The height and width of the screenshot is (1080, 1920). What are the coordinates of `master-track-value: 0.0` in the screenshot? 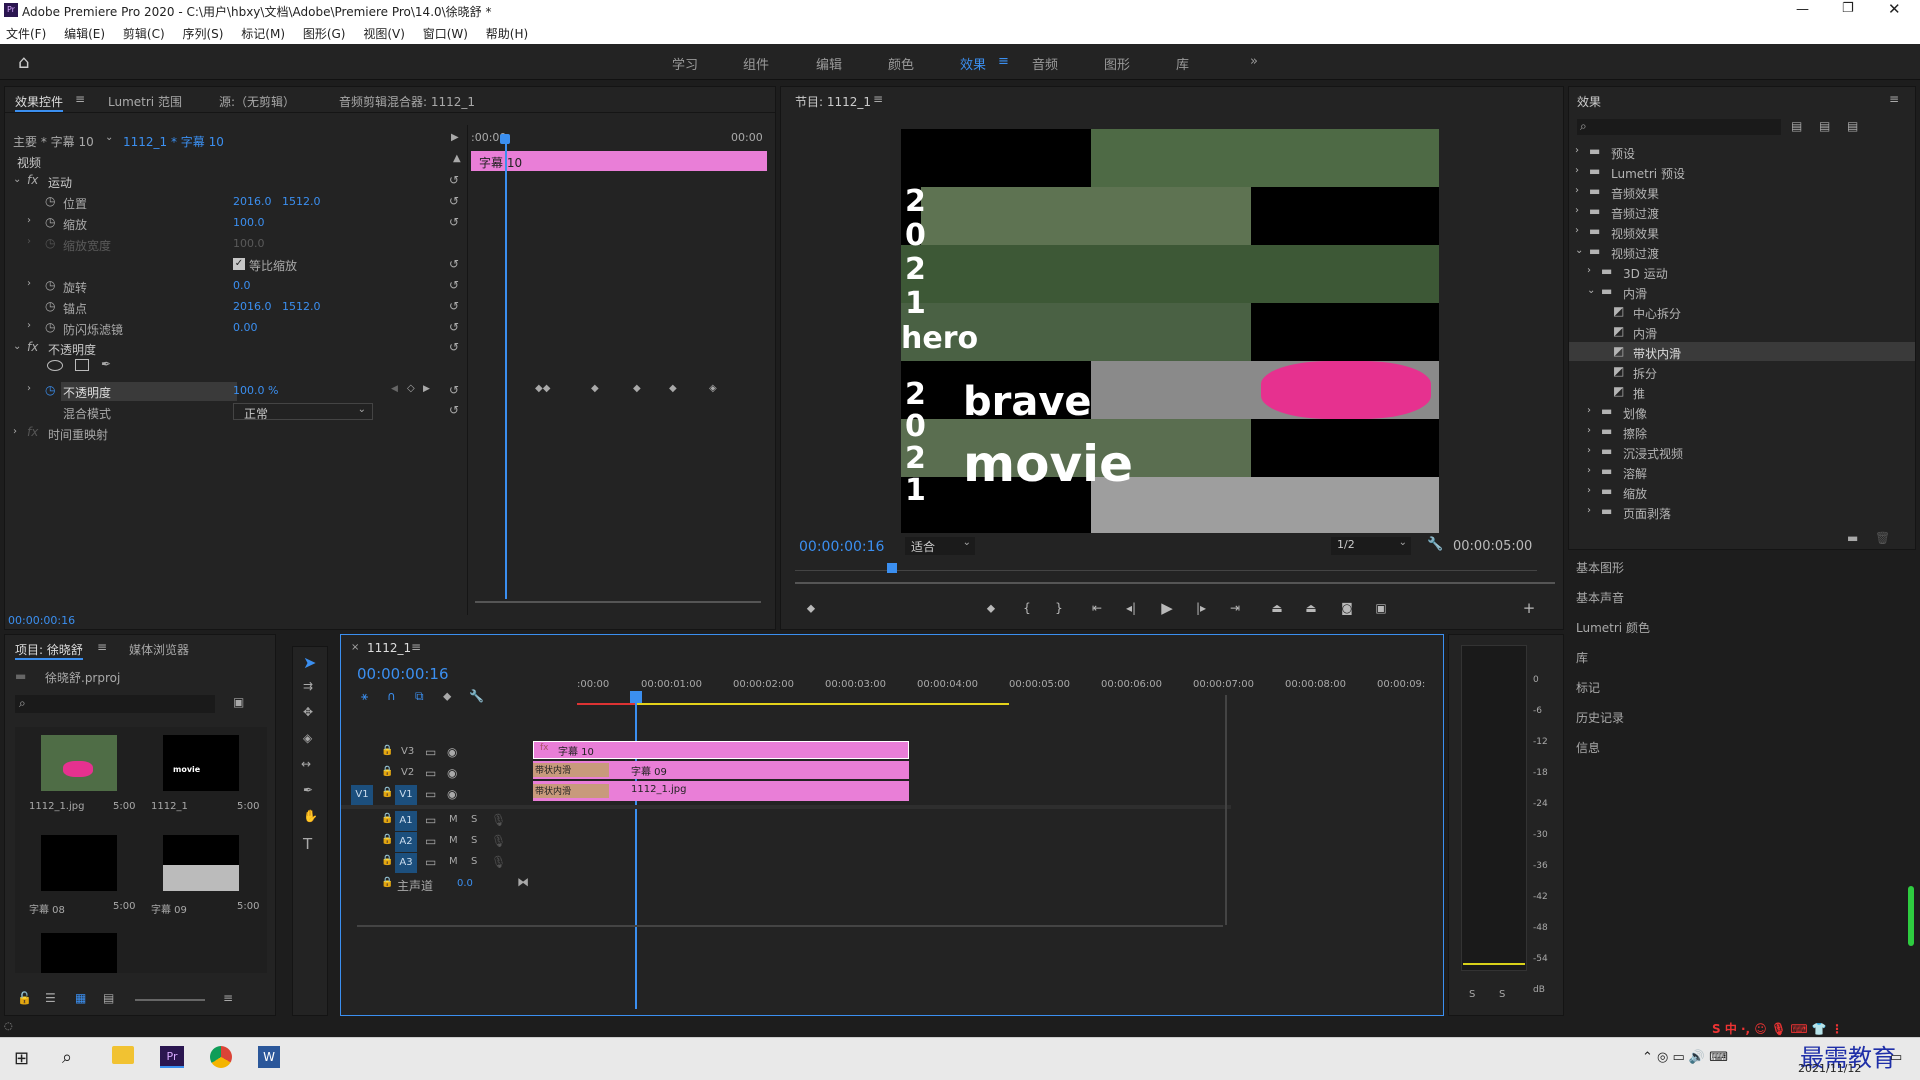 It's located at (465, 883).